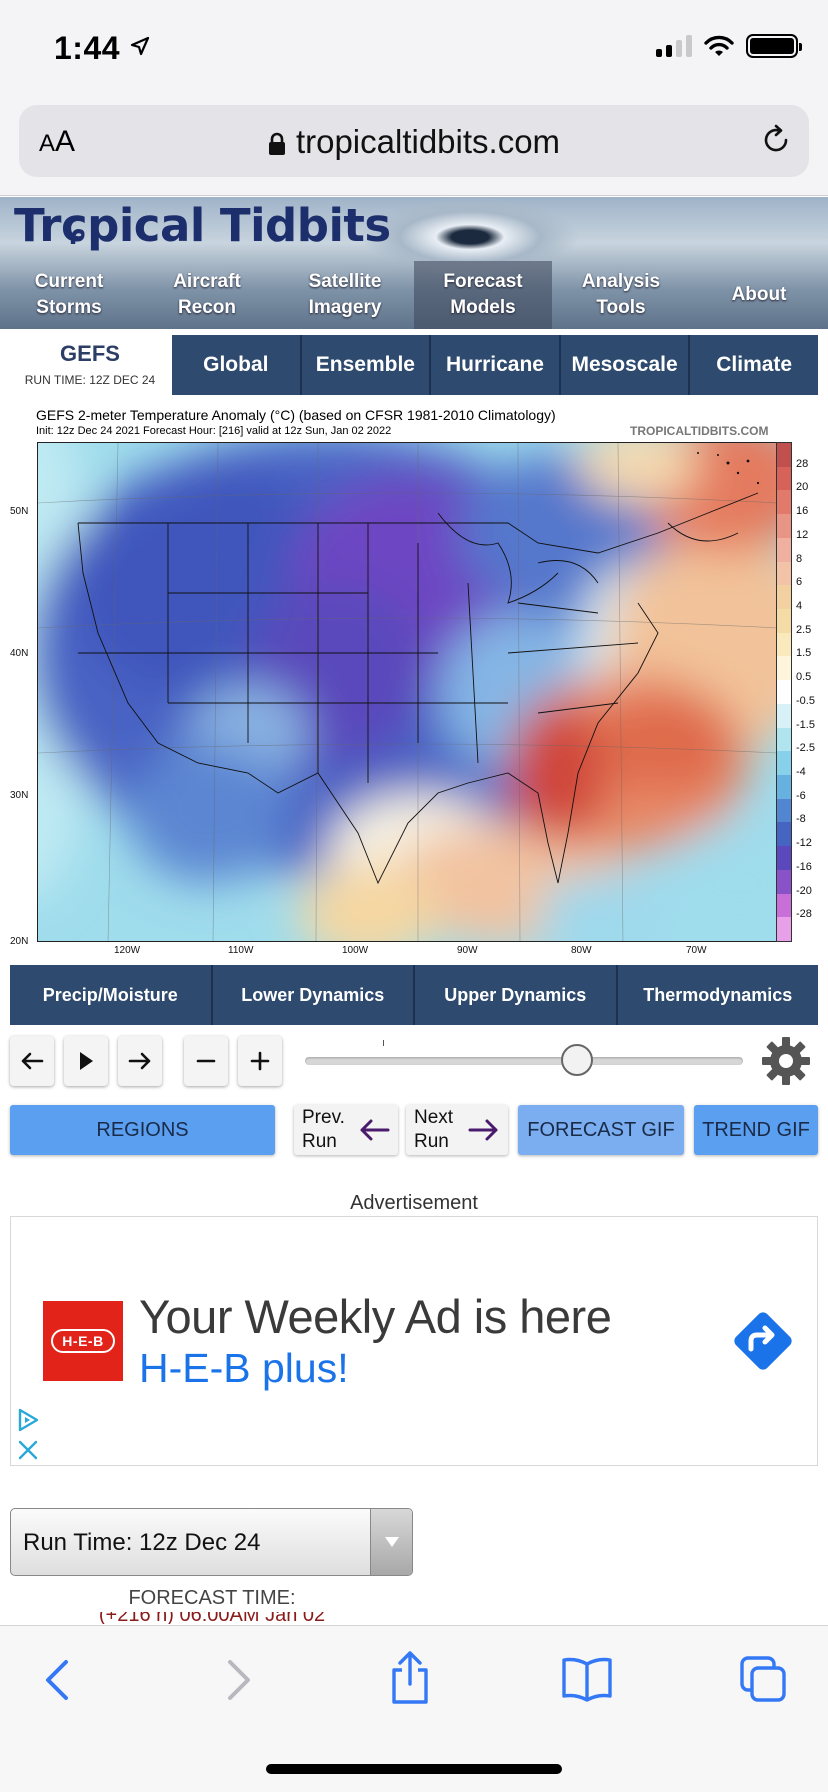 Image resolution: width=828 pixels, height=1792 pixels. Describe the element at coordinates (763, 1341) in the screenshot. I see `directions-arrow-icon` at that location.